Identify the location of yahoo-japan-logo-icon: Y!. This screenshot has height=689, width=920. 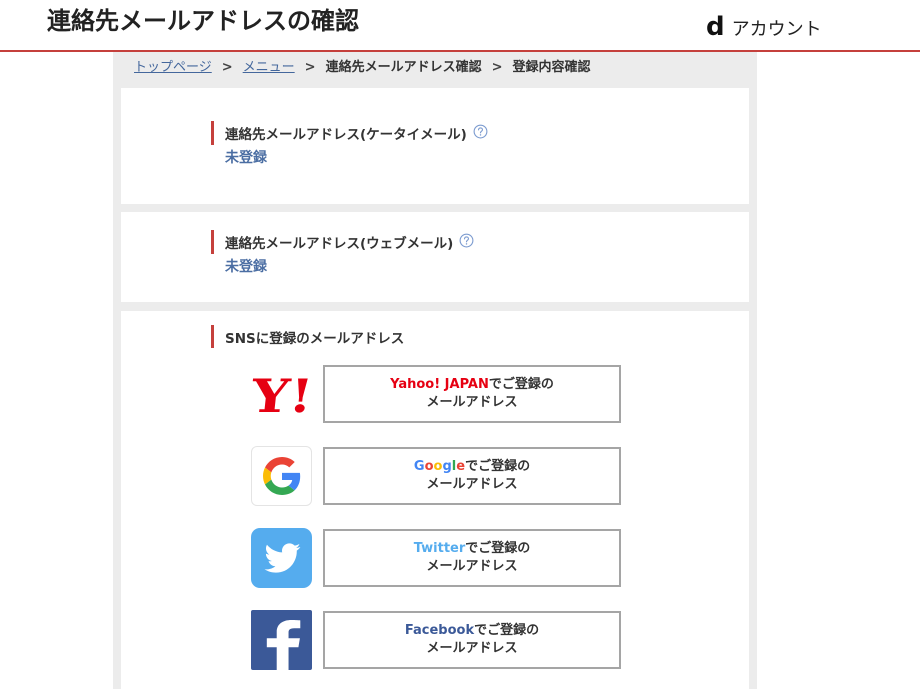
(281, 394).